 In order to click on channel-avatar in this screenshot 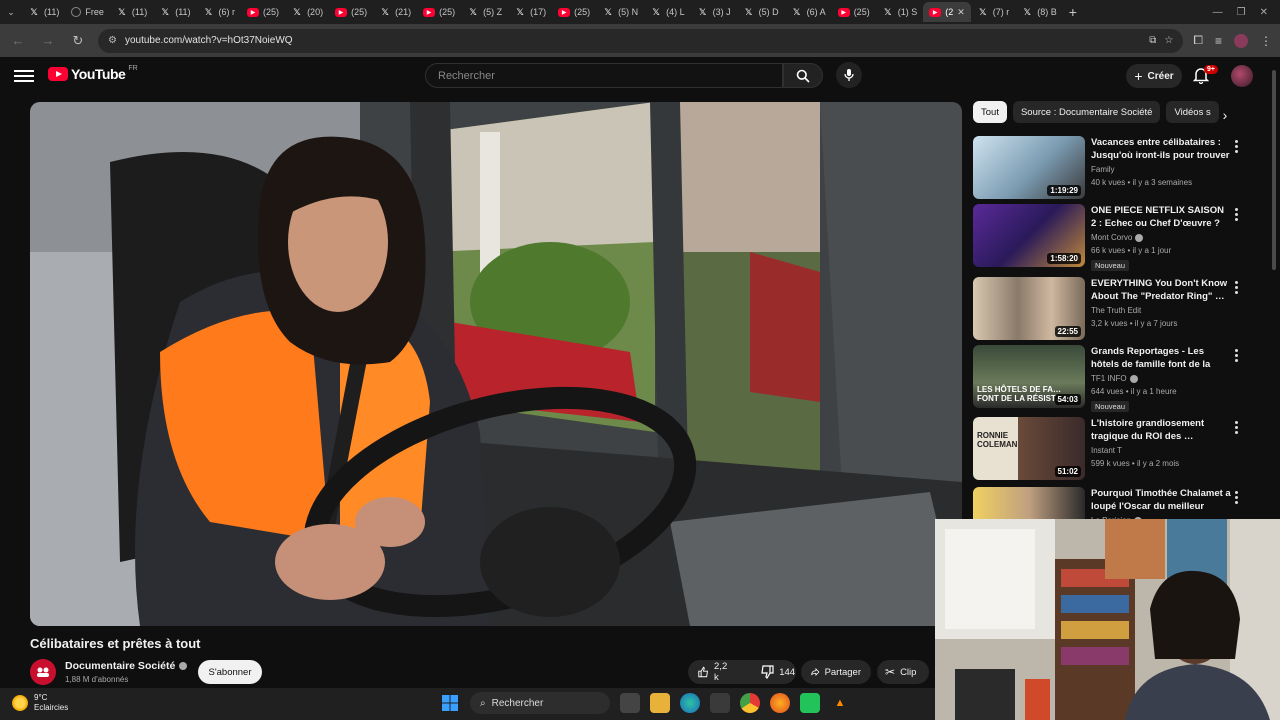, I will do `click(43, 672)`.